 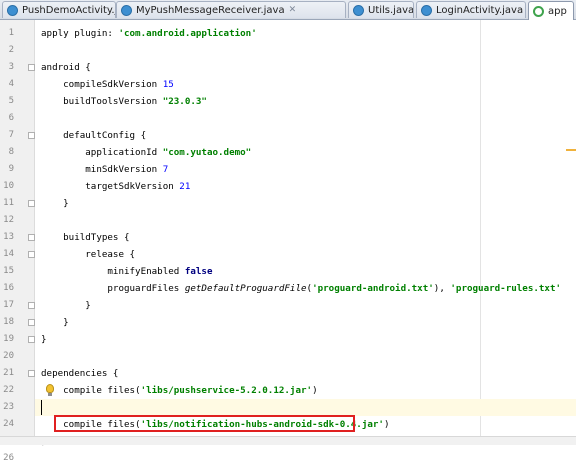 I want to click on code-line: 14 release {, so click(x=288, y=254).